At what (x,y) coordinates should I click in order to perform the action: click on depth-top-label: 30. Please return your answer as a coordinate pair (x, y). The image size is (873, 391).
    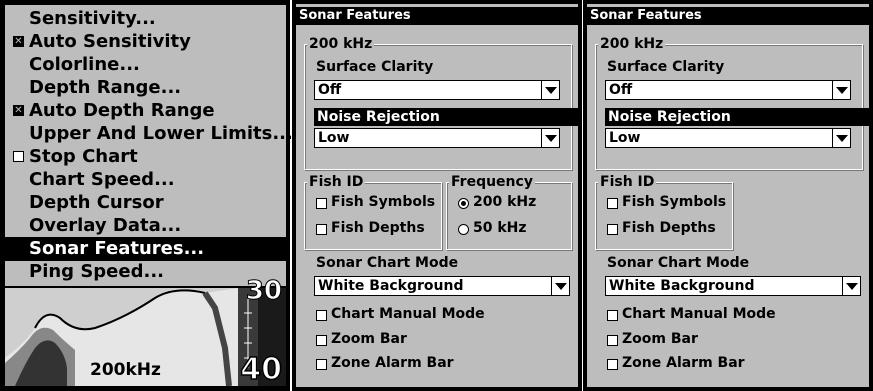
    Looking at the image, I should click on (263, 291).